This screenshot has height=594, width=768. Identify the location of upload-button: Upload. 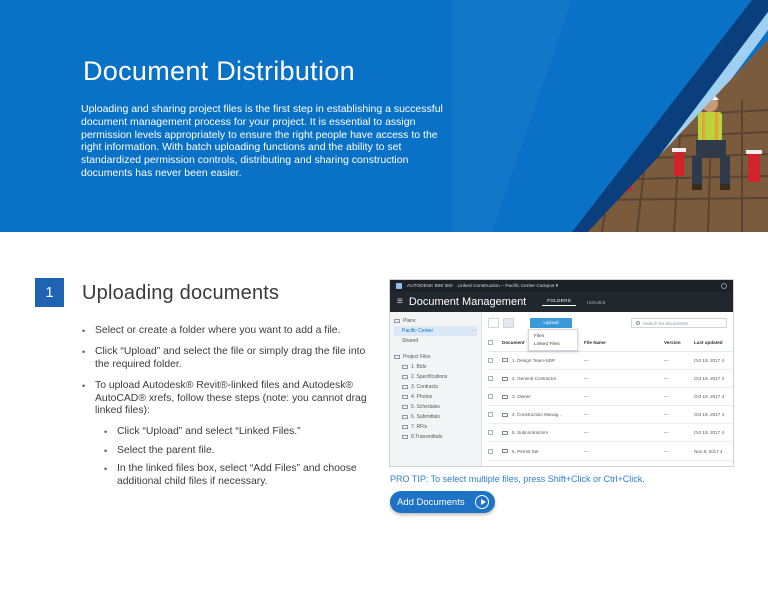
(551, 323).